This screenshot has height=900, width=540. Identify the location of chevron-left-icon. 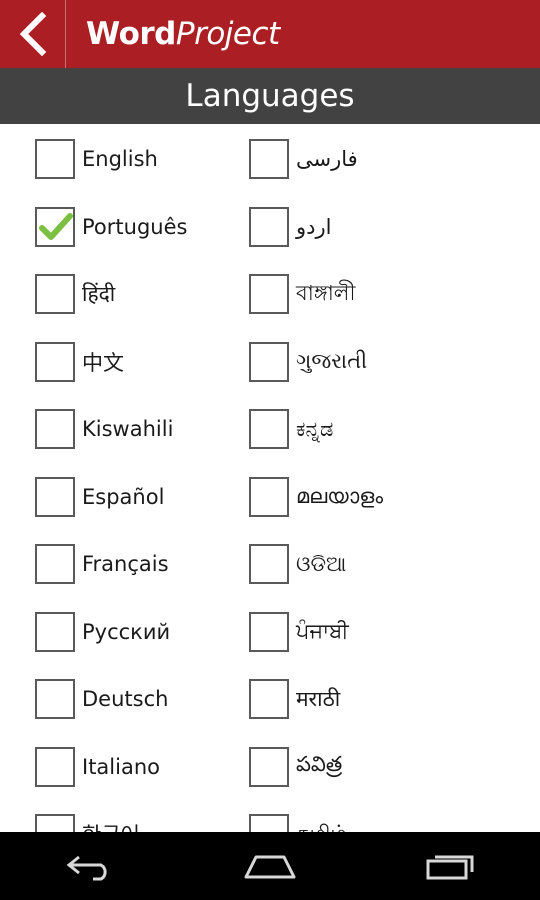
(32, 34).